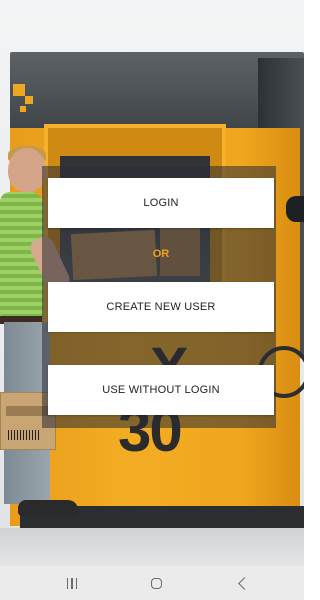 The image size is (320, 600). I want to click on recents-icon, so click(72, 583).